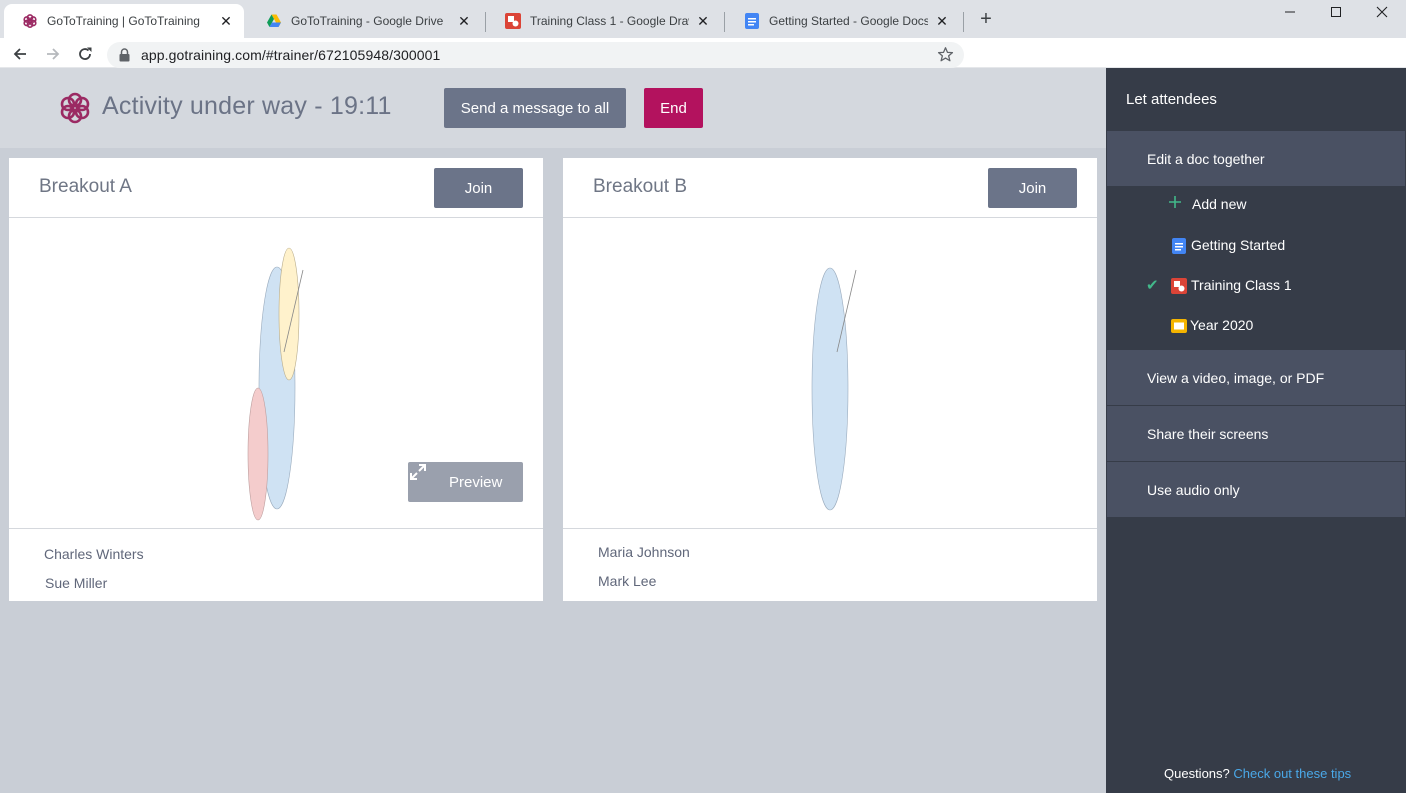 The image size is (1406, 793). I want to click on option-label: Edit a doc together, so click(1206, 158).